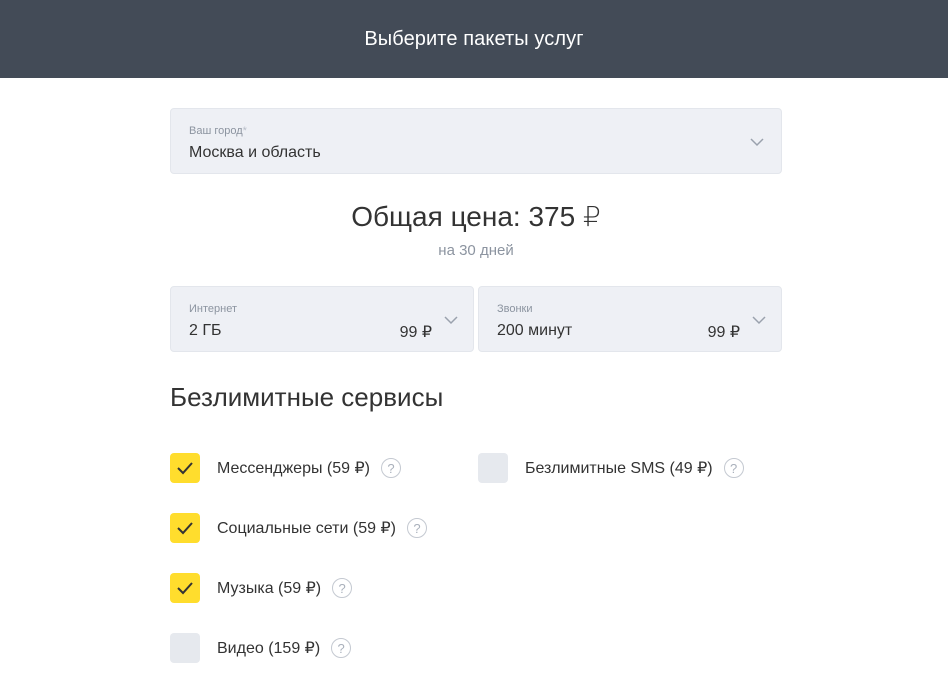 Image resolution: width=948 pixels, height=698 pixels. I want to click on page-title: Выберите пакеты услуг, so click(474, 38).